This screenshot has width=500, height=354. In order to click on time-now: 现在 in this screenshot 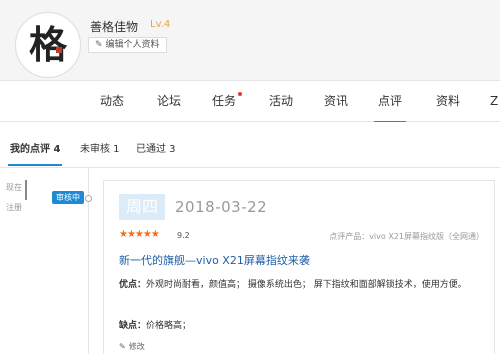, I will do `click(14, 187)`.